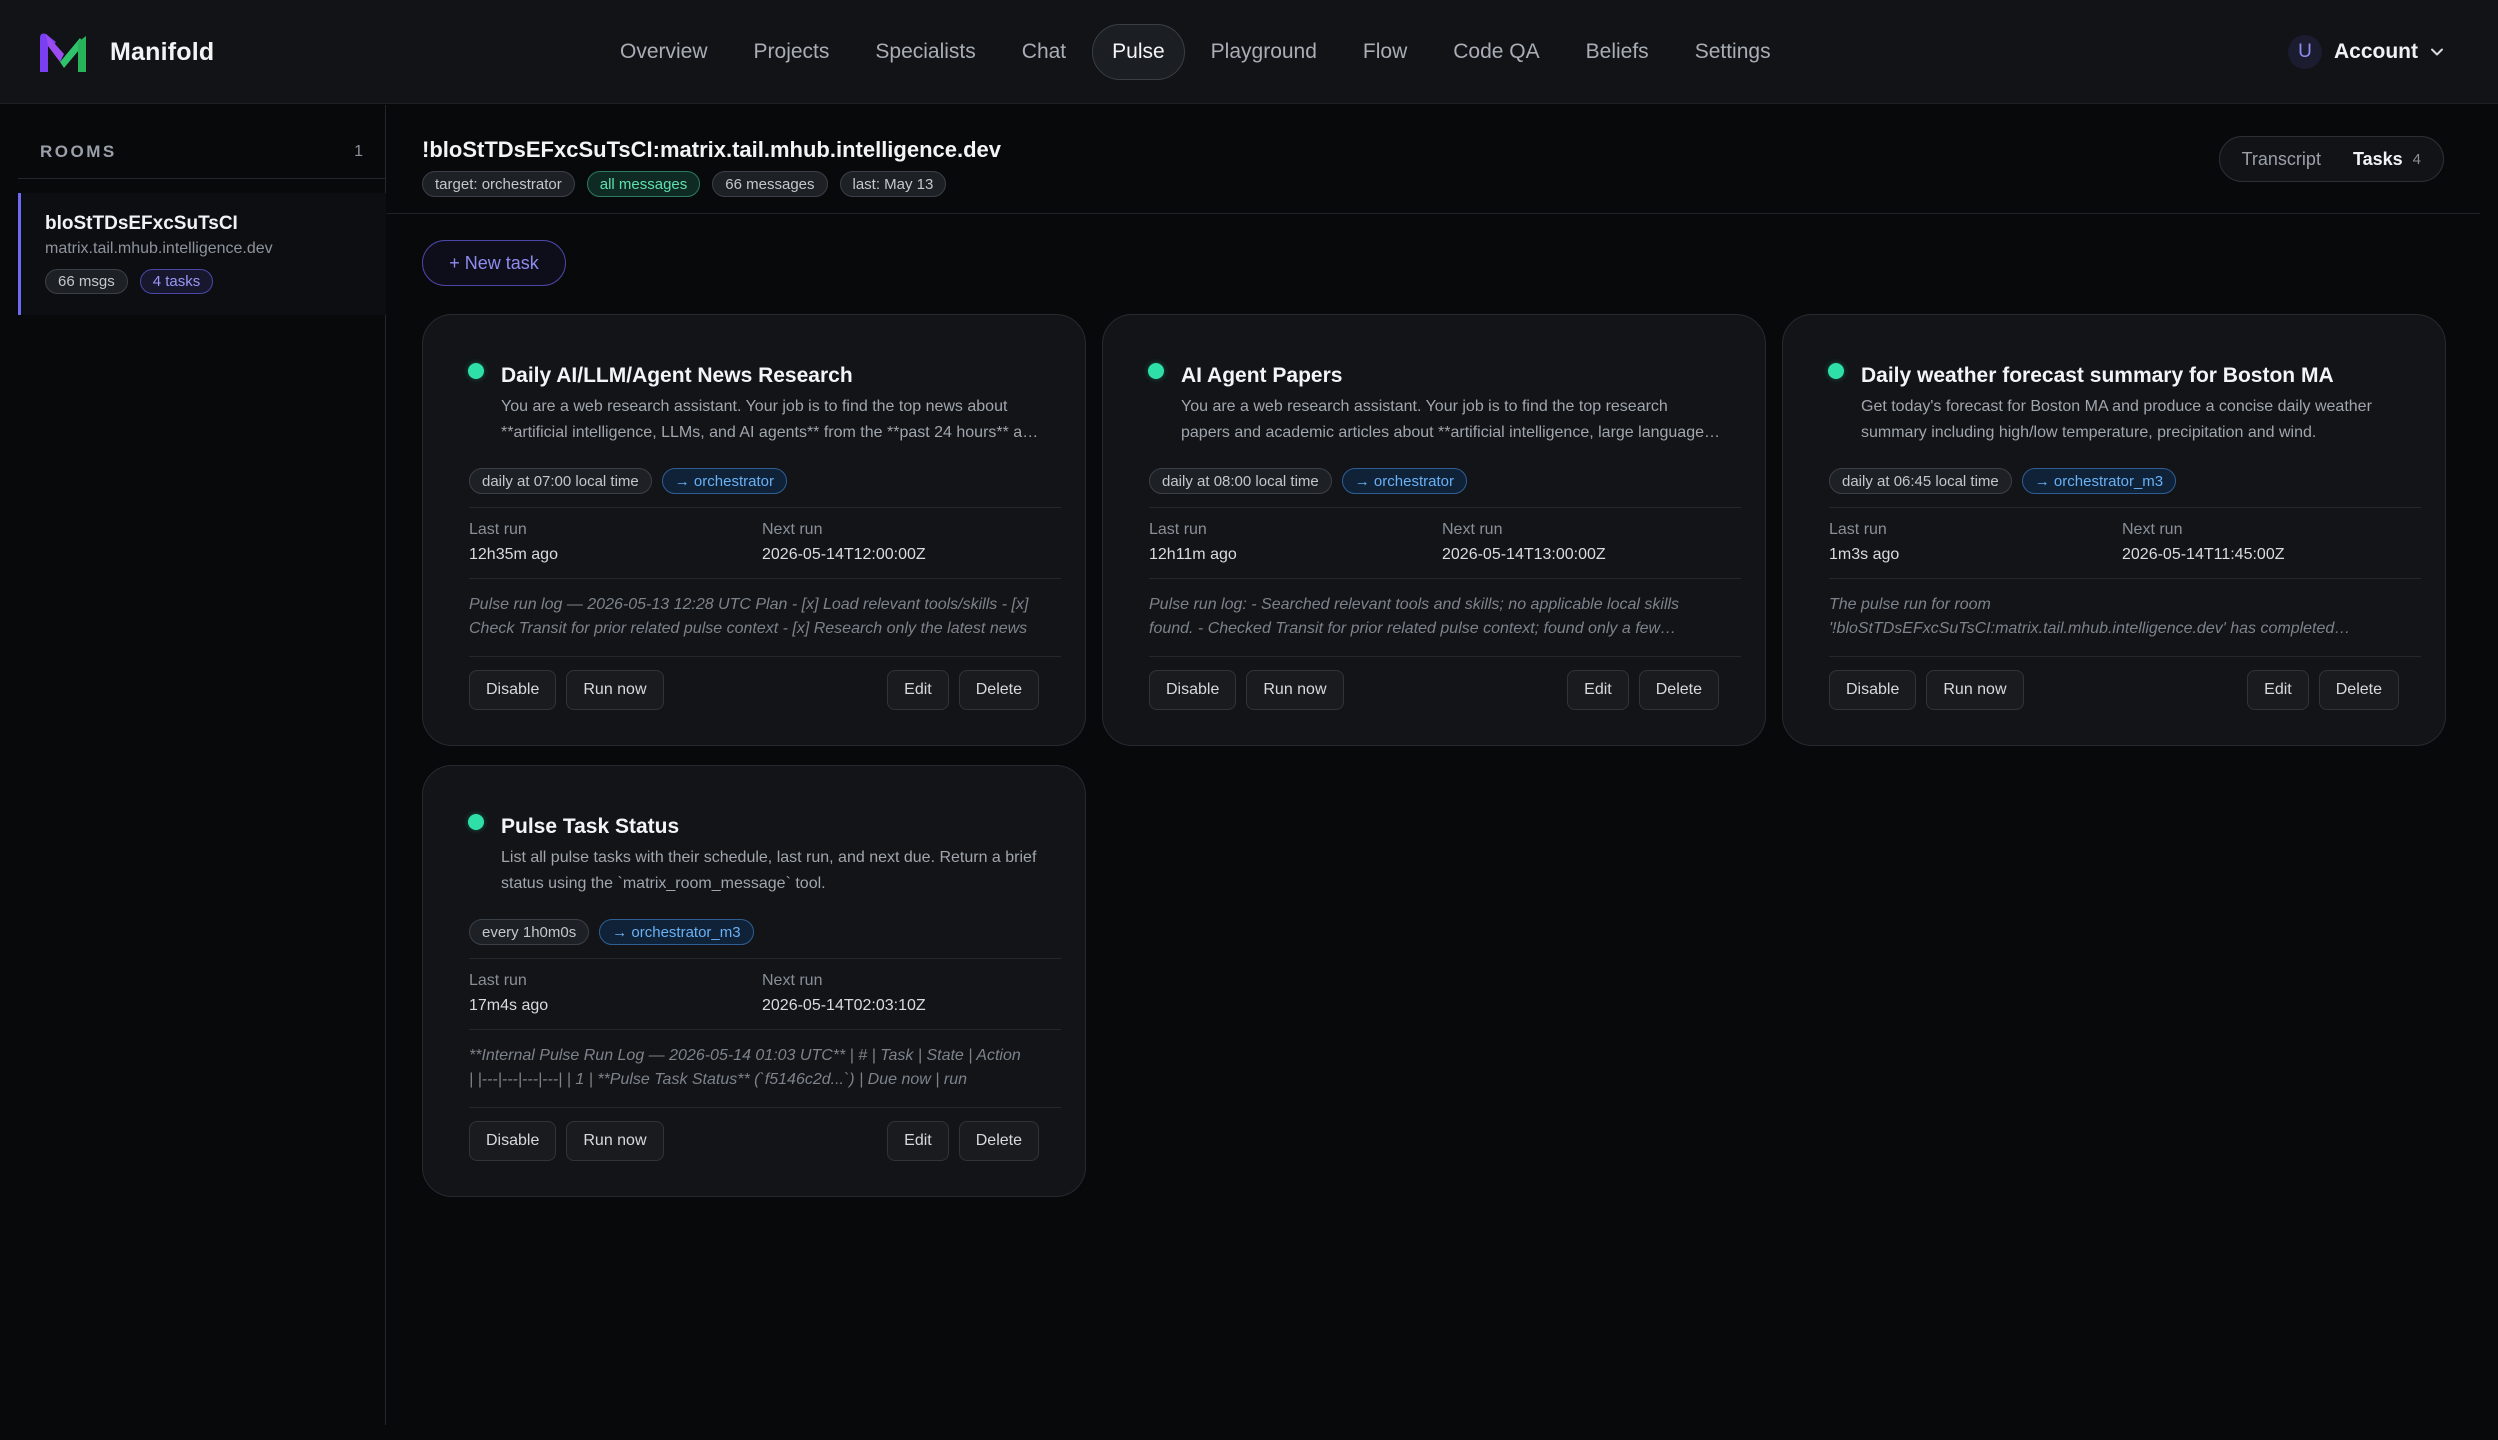  Describe the element at coordinates (664, 52) in the screenshot. I see `nav-overview: Overview` at that location.